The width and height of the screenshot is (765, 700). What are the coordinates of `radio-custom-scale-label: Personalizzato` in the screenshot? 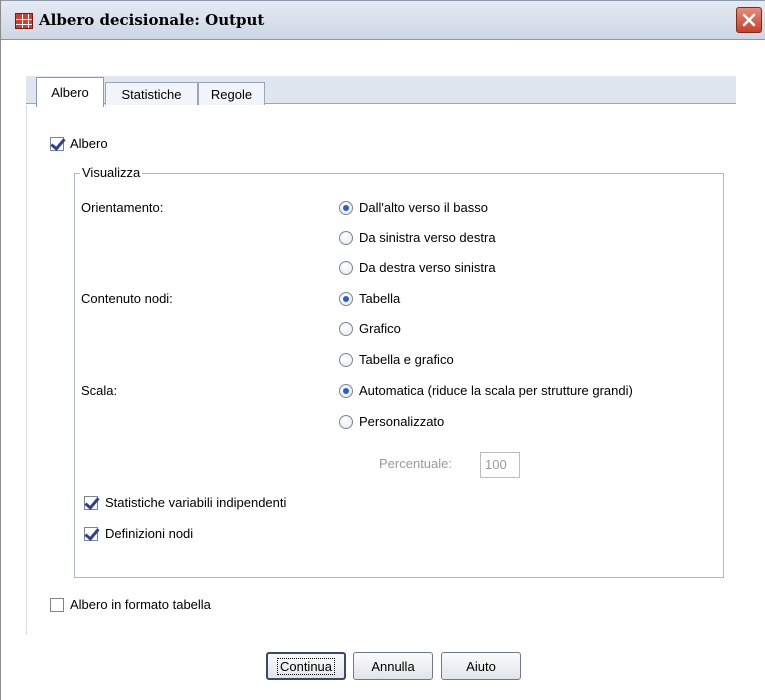 It's located at (402, 421).